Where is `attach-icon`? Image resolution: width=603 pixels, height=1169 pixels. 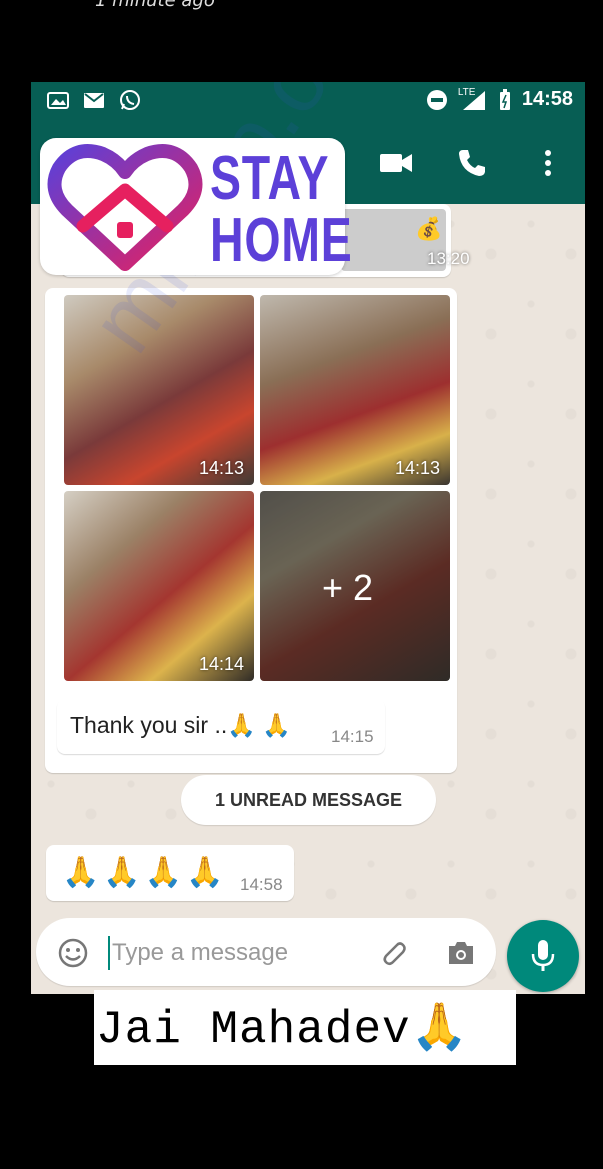 attach-icon is located at coordinates (393, 953).